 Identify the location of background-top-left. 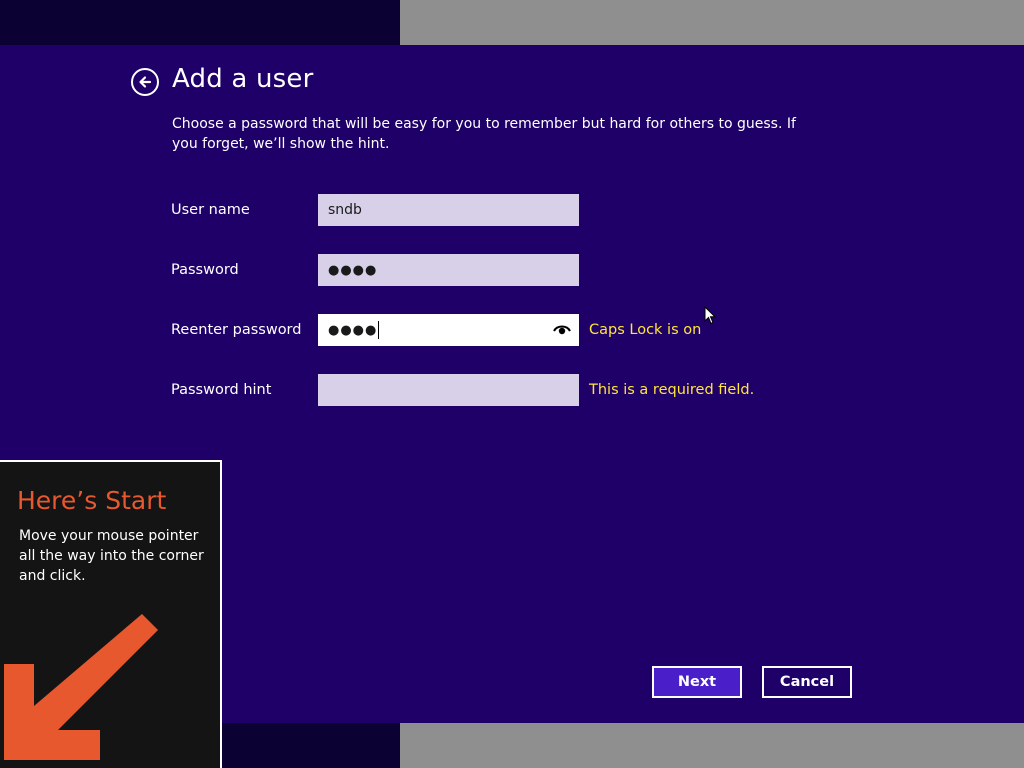
(200, 22).